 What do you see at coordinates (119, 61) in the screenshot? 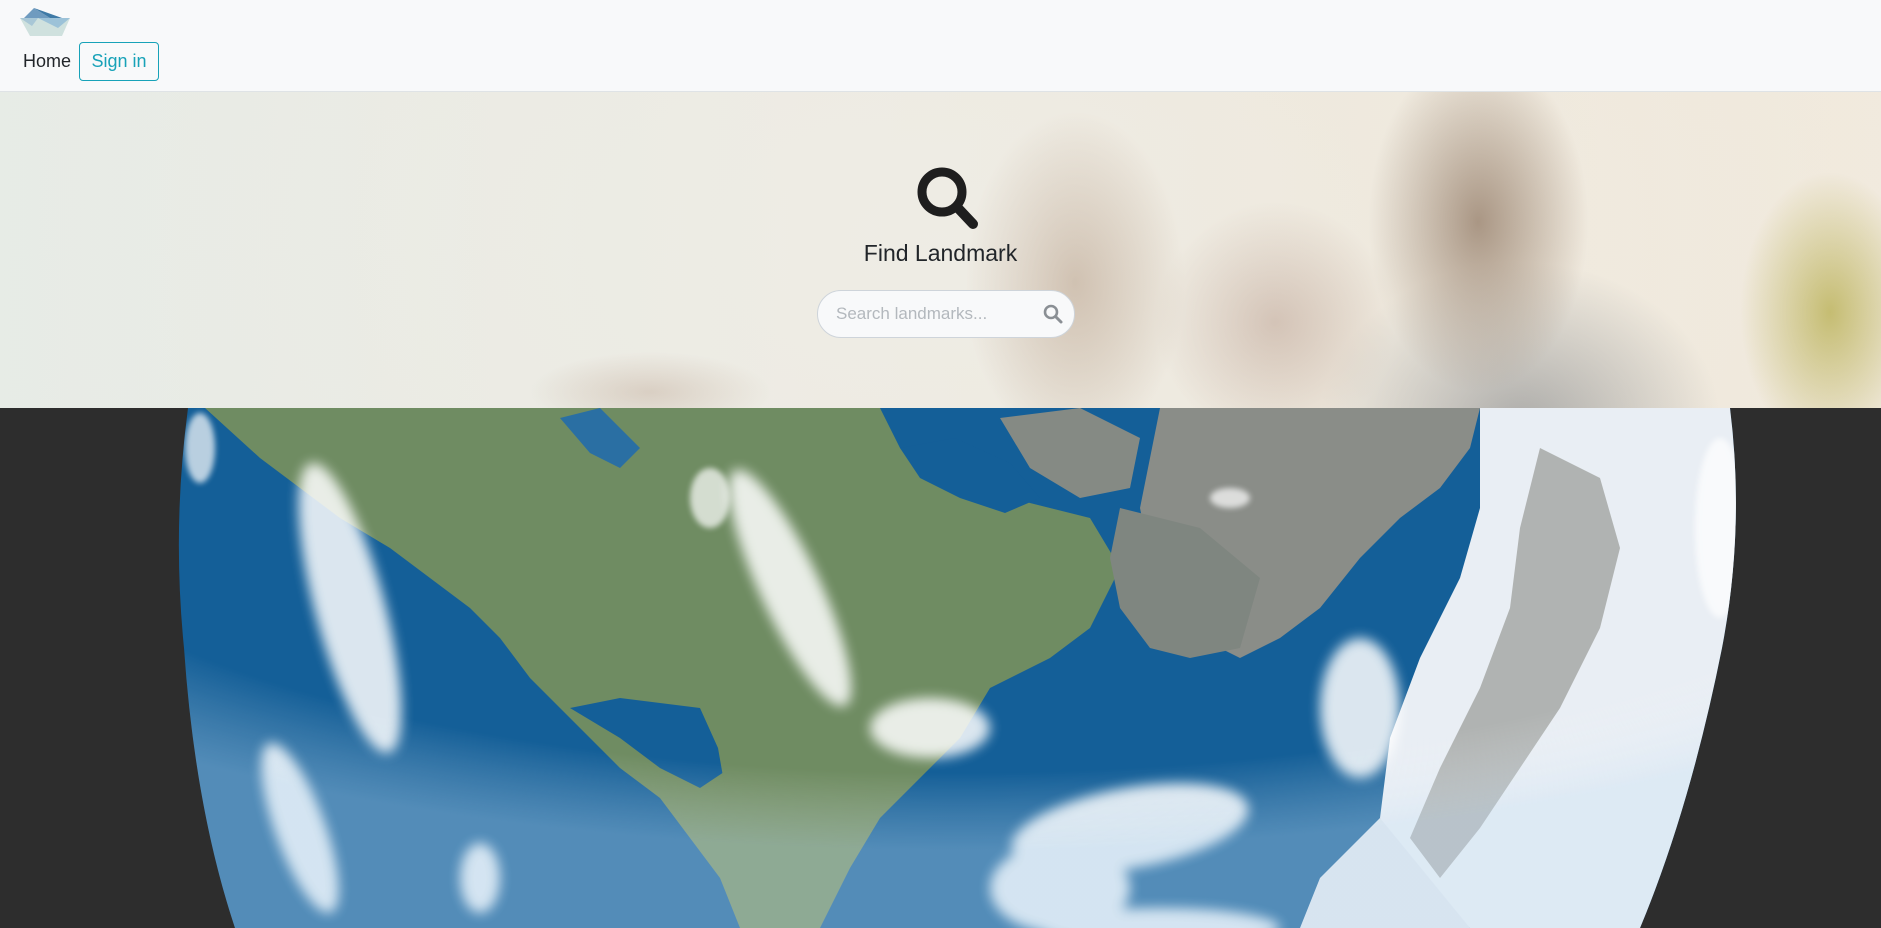
I see `sign-in-button: Sign in` at bounding box center [119, 61].